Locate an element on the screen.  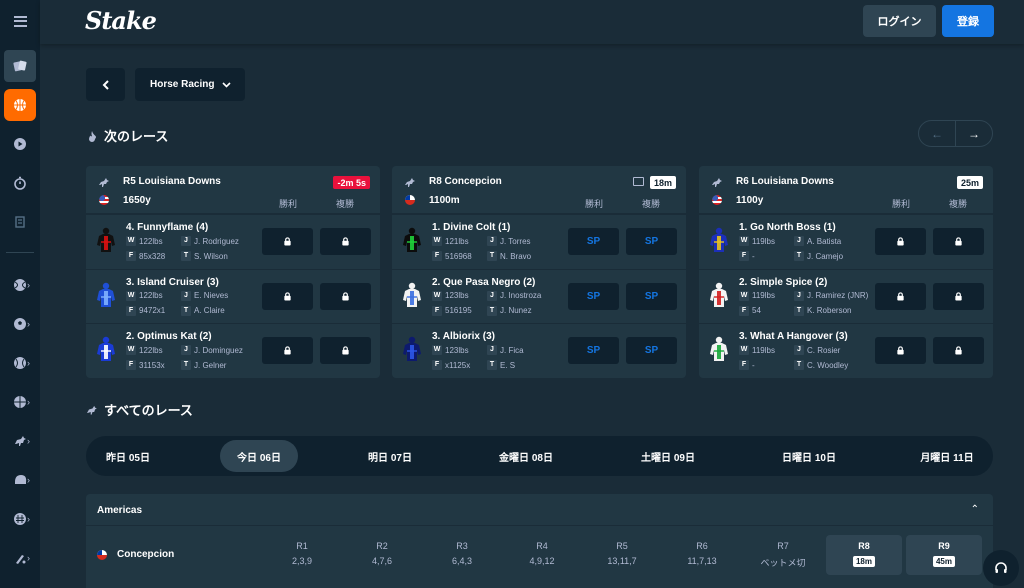
stake-logo: Stake is located at coordinates (121, 20).